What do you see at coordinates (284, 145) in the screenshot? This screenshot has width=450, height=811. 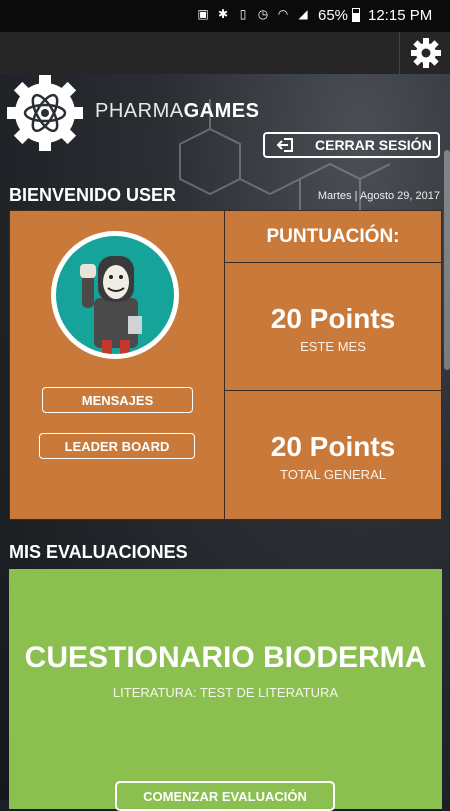 I see `logout-icon` at bounding box center [284, 145].